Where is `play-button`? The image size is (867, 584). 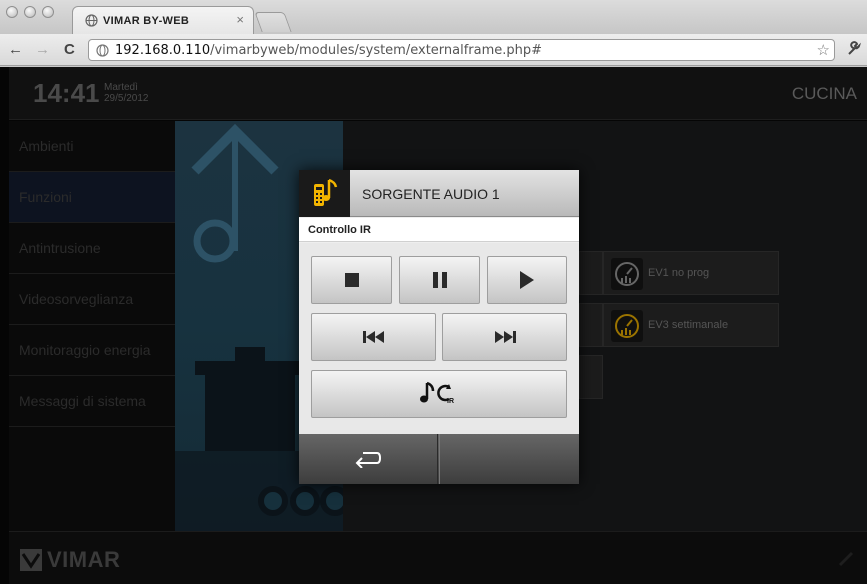 play-button is located at coordinates (527, 280).